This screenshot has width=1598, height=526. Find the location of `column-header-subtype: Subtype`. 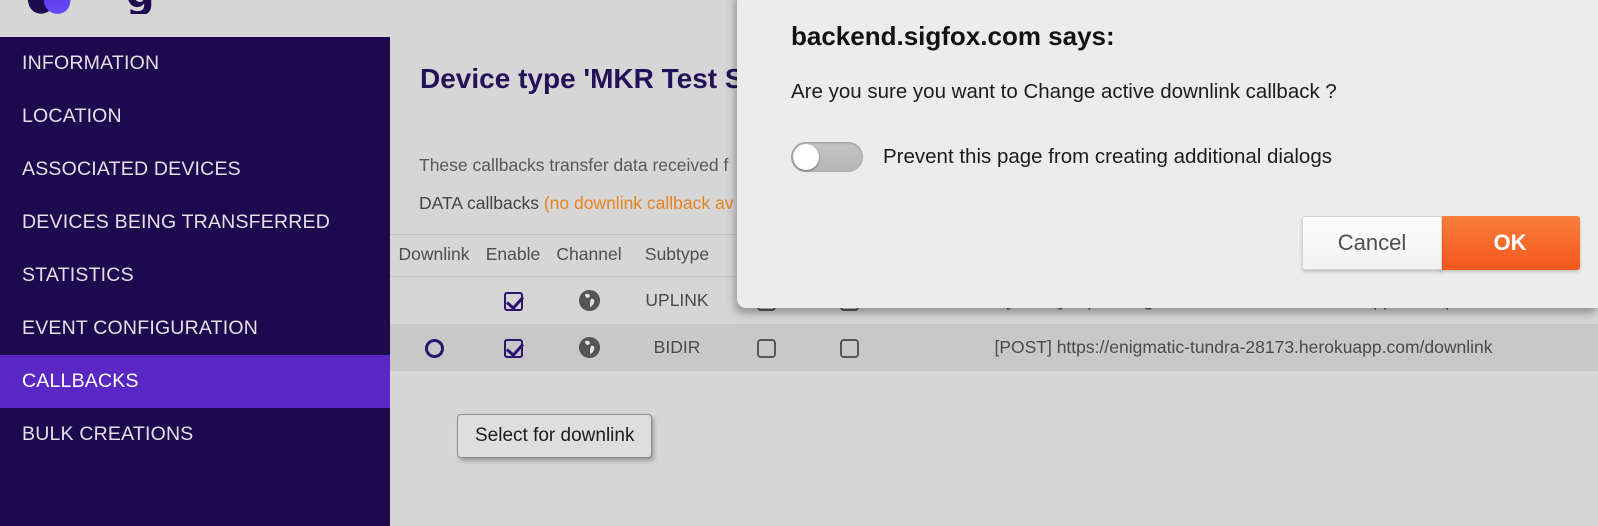

column-header-subtype: Subtype is located at coordinates (677, 255).